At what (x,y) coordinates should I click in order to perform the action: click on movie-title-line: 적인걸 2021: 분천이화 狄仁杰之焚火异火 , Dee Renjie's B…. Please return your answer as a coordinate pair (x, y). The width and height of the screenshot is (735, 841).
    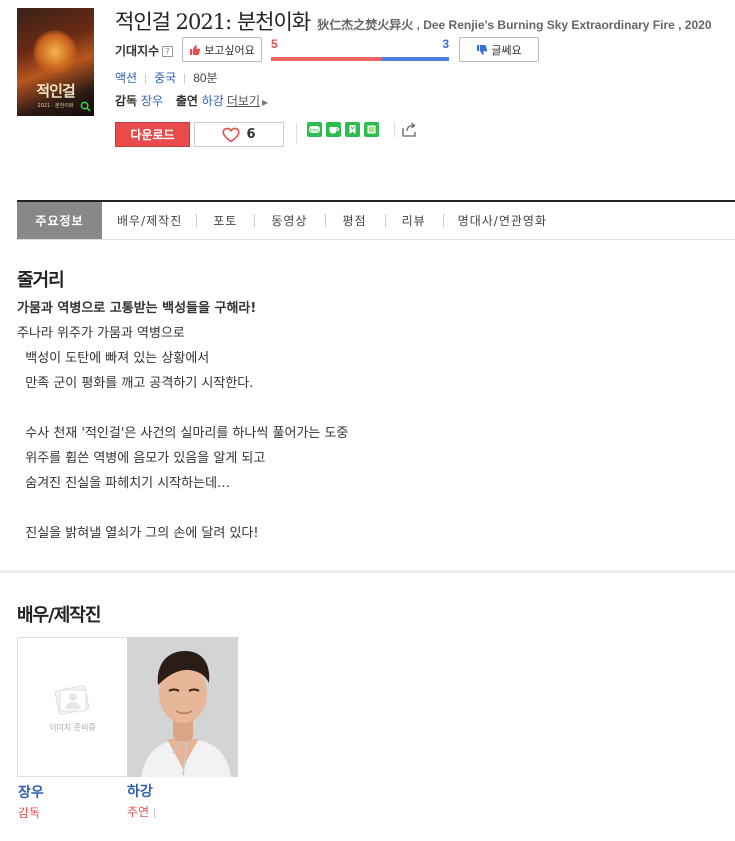
    Looking at the image, I should click on (413, 21).